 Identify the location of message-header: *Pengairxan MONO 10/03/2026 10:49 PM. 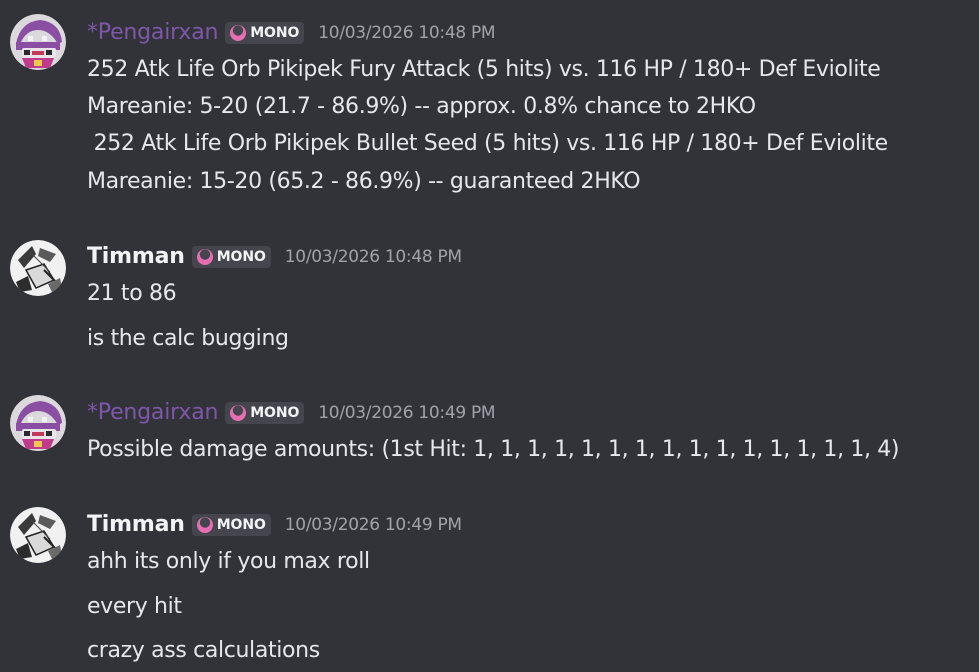
(291, 413).